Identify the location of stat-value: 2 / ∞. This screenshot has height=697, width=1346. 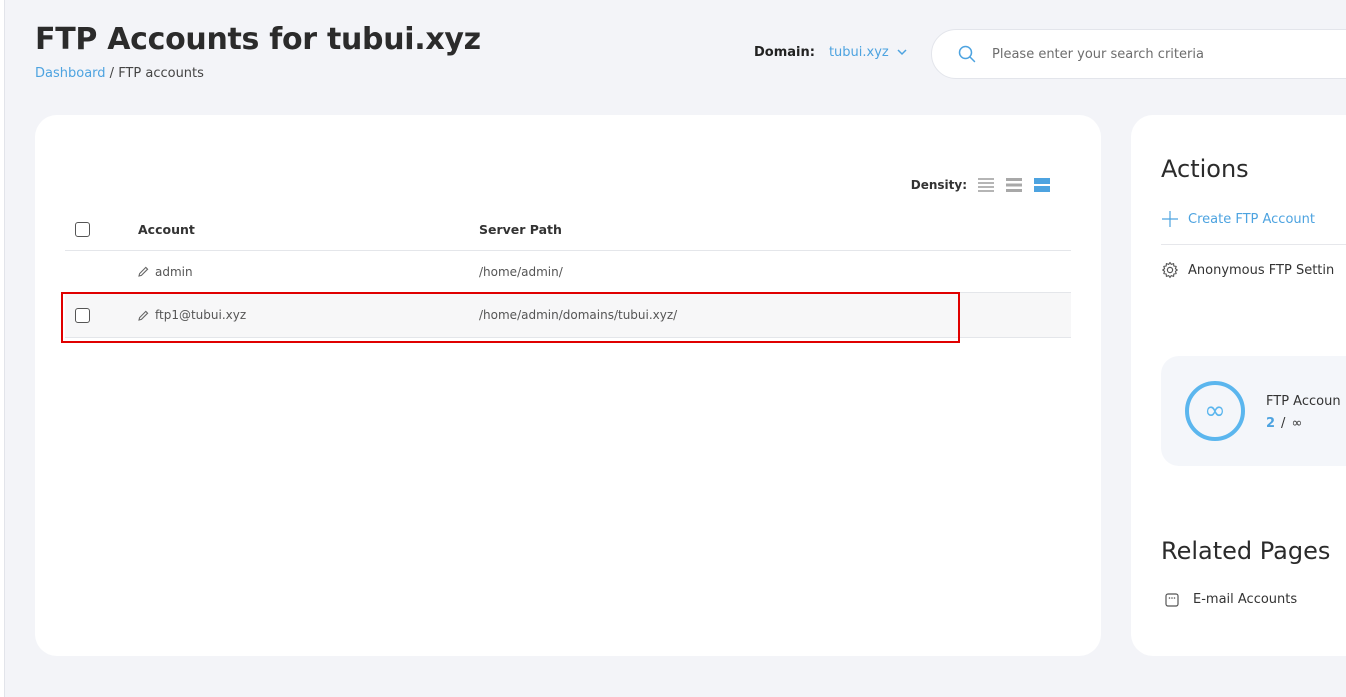
(1284, 423).